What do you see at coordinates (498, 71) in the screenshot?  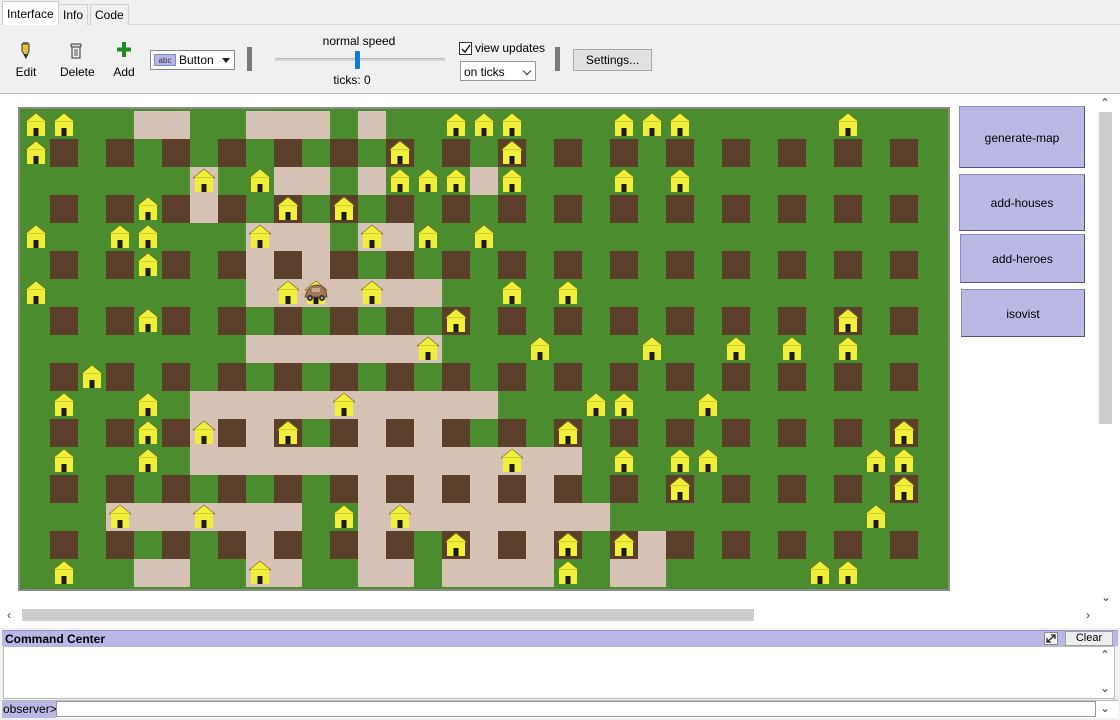 I see `update-mode-dropdown: on ticks` at bounding box center [498, 71].